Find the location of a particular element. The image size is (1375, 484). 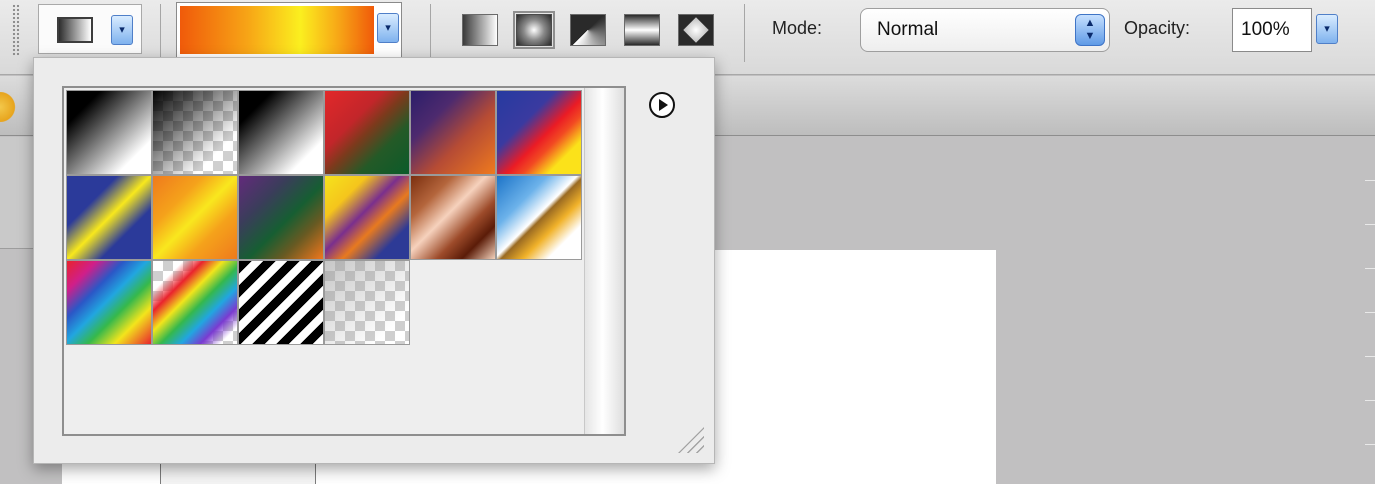

current-gradient-swatch is located at coordinates (277, 30).